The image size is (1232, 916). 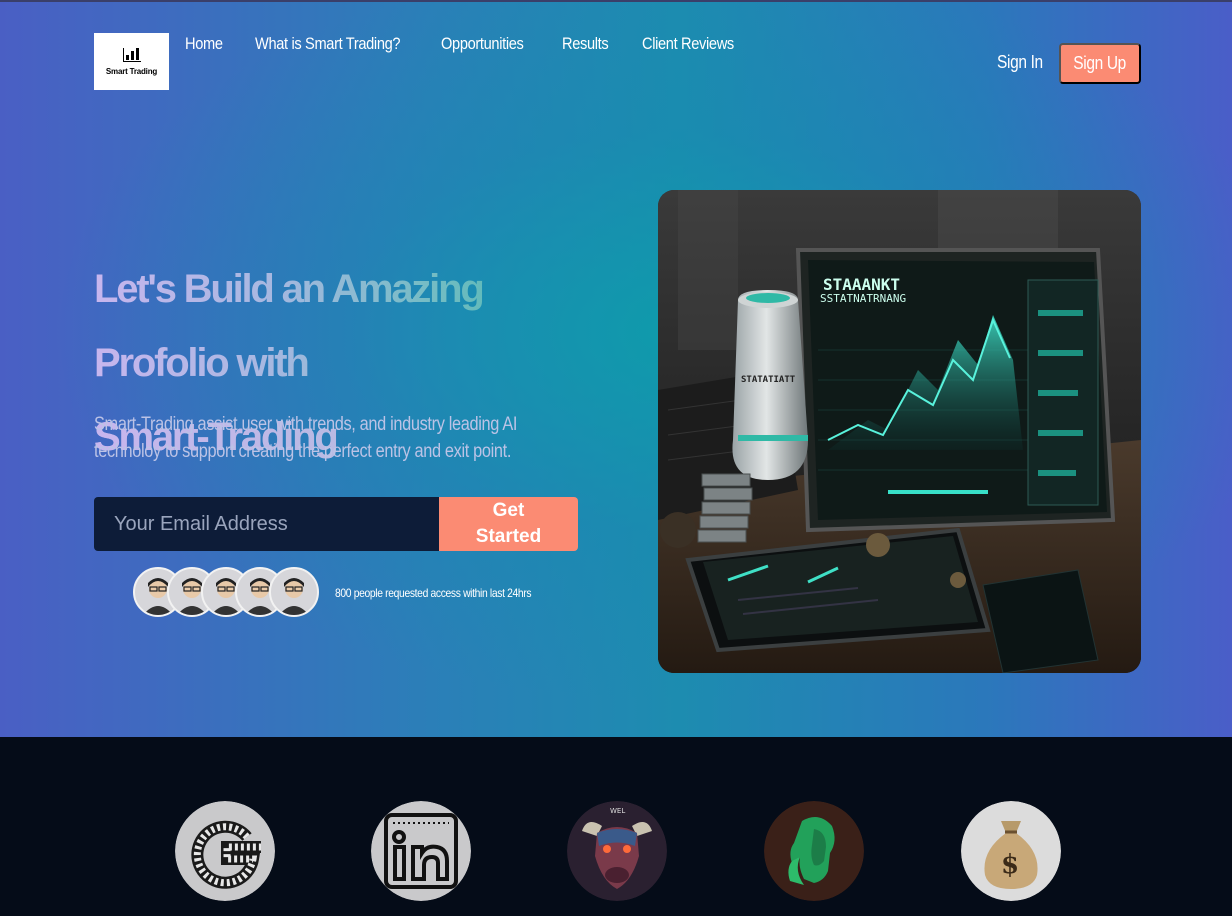 What do you see at coordinates (294, 592) in the screenshot?
I see `avatar` at bounding box center [294, 592].